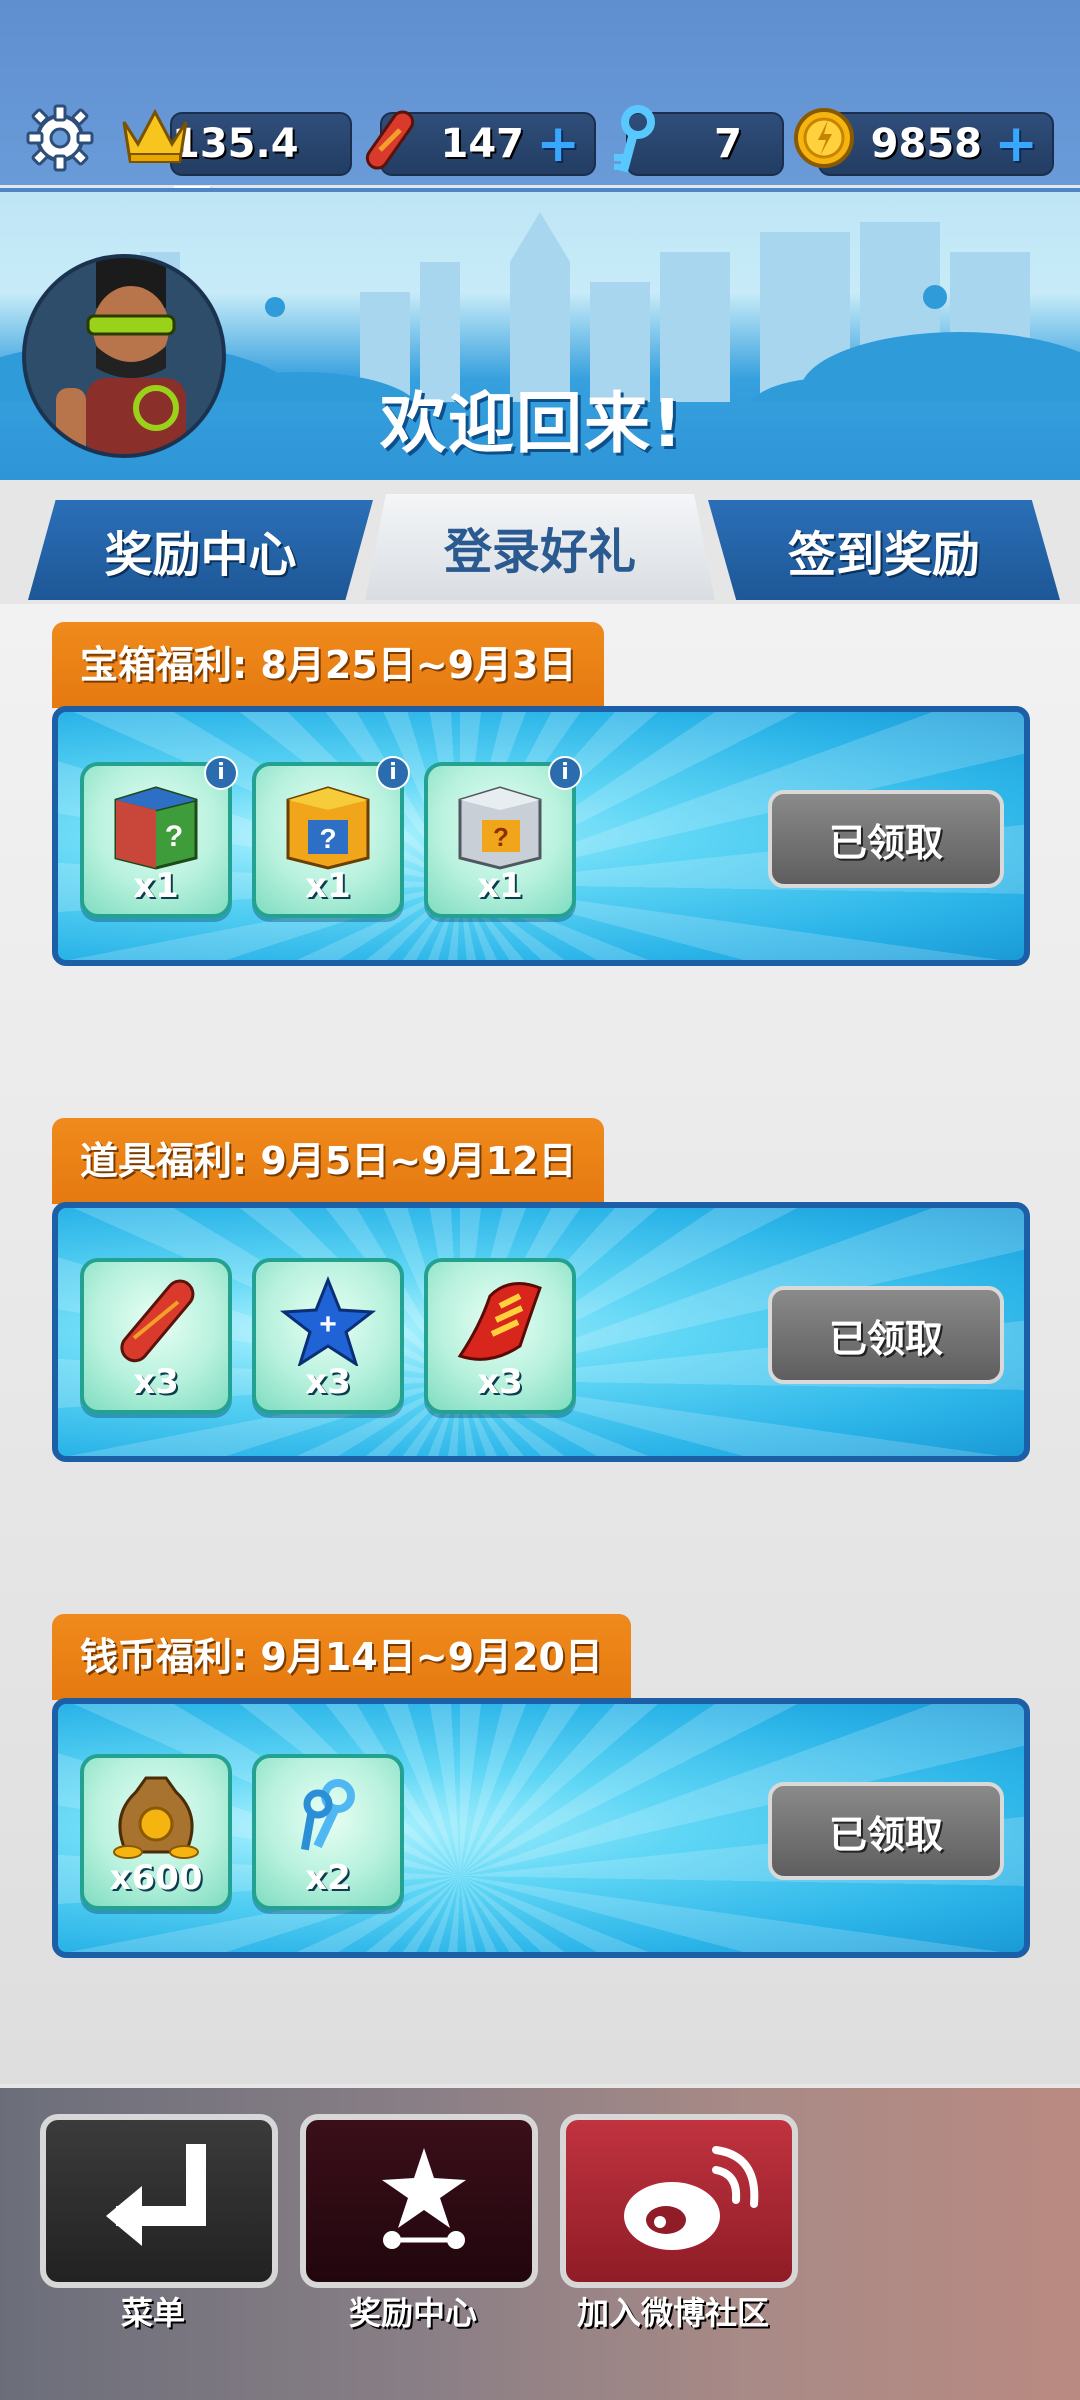  What do you see at coordinates (558, 144) in the screenshot?
I see `add-hoverboard-button: +` at bounding box center [558, 144].